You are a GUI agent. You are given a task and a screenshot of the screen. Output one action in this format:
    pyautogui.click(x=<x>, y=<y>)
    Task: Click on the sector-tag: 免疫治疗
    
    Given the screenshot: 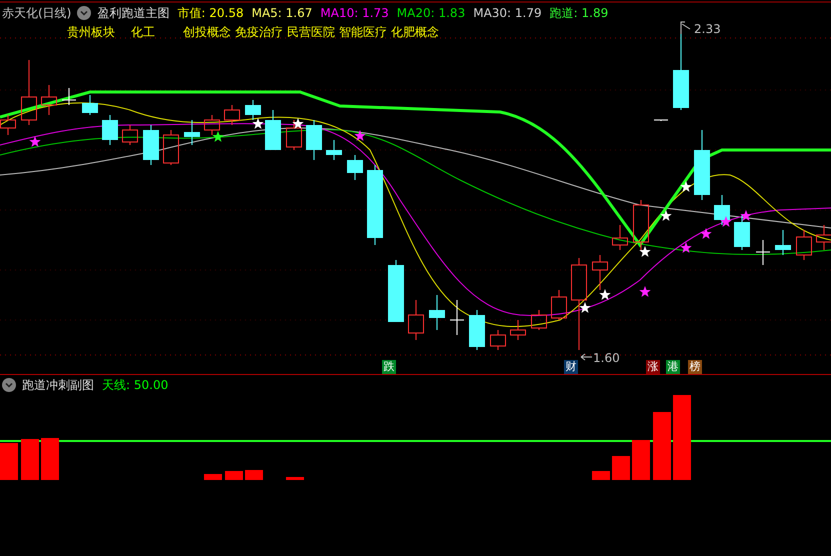 What is the action you would take?
    pyautogui.click(x=259, y=32)
    